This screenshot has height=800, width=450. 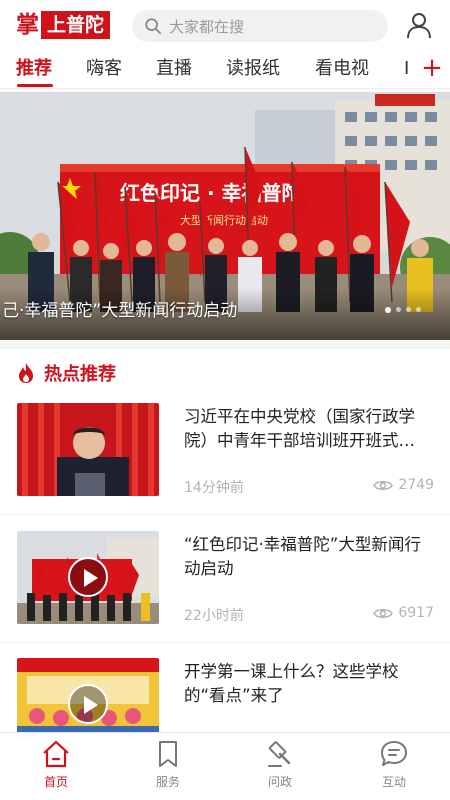 I want to click on bookmark-icon, so click(x=168, y=754).